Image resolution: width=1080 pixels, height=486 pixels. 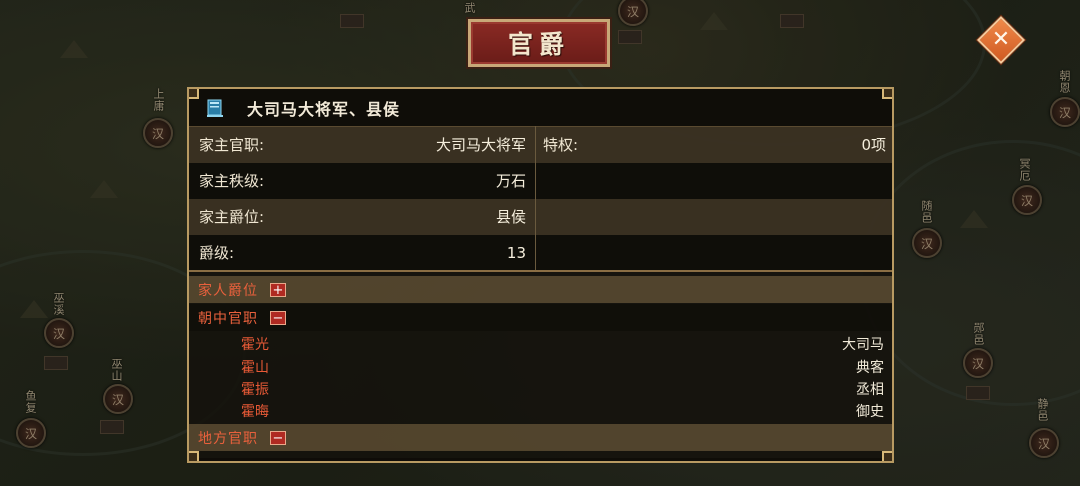 I want to click on column-divider, so click(x=535, y=198).